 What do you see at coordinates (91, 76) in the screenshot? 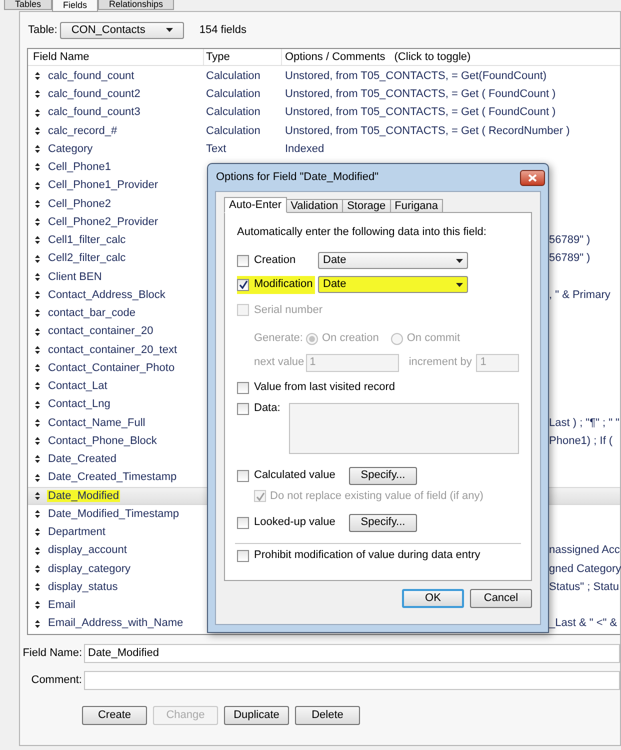
I see `field-name: calc_found_count` at bounding box center [91, 76].